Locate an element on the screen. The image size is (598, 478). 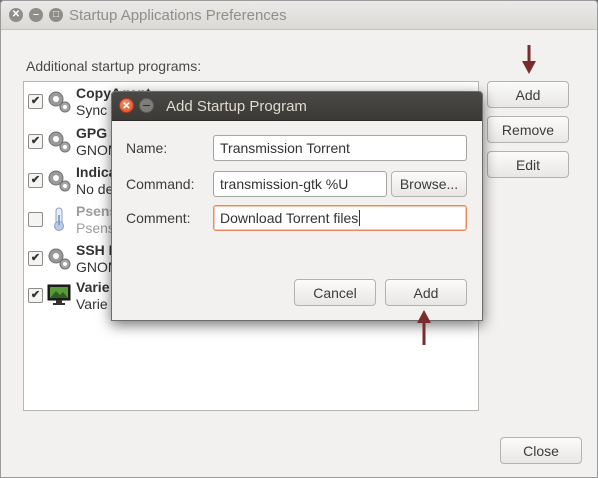
startup-programs-label: Additional startup programs: is located at coordinates (114, 66).